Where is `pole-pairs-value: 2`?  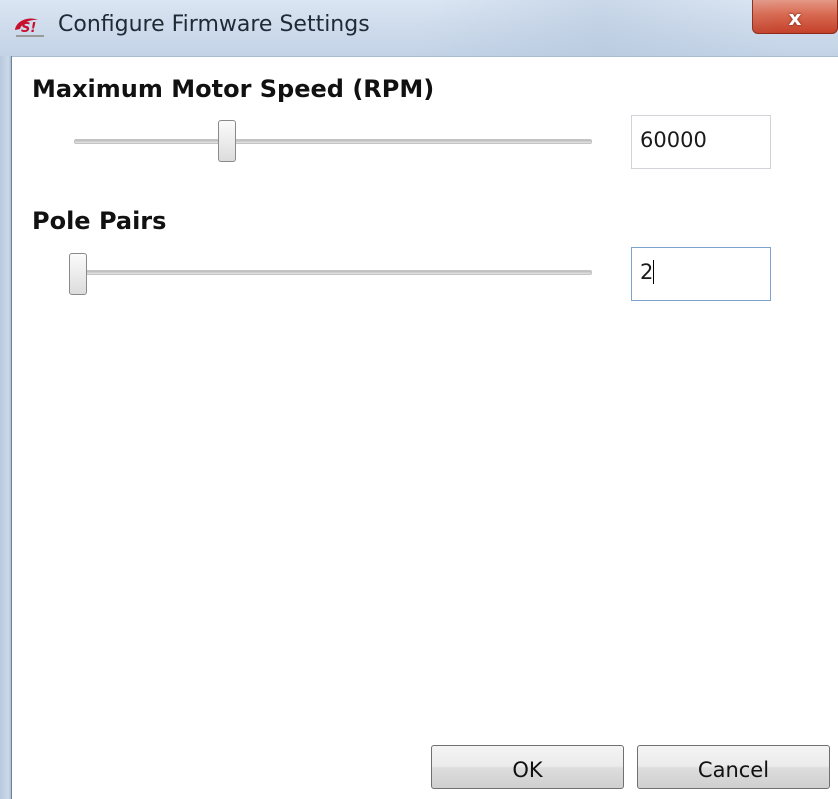
pole-pairs-value: 2 is located at coordinates (647, 272).